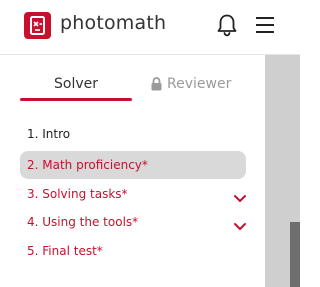 This screenshot has height=287, width=320. Describe the element at coordinates (76, 84) in the screenshot. I see `tab-solver: Solver` at that location.